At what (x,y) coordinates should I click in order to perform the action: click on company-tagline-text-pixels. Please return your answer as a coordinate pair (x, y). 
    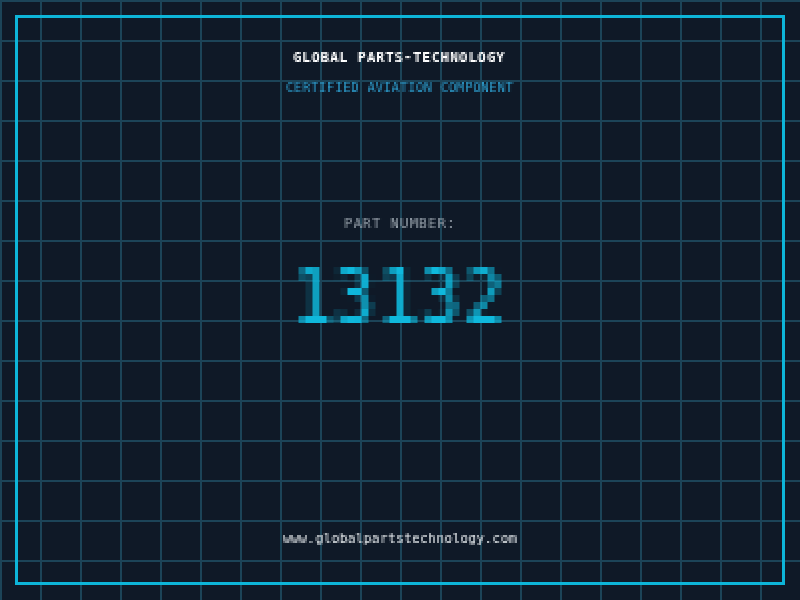
    Looking at the image, I should click on (400, 88).